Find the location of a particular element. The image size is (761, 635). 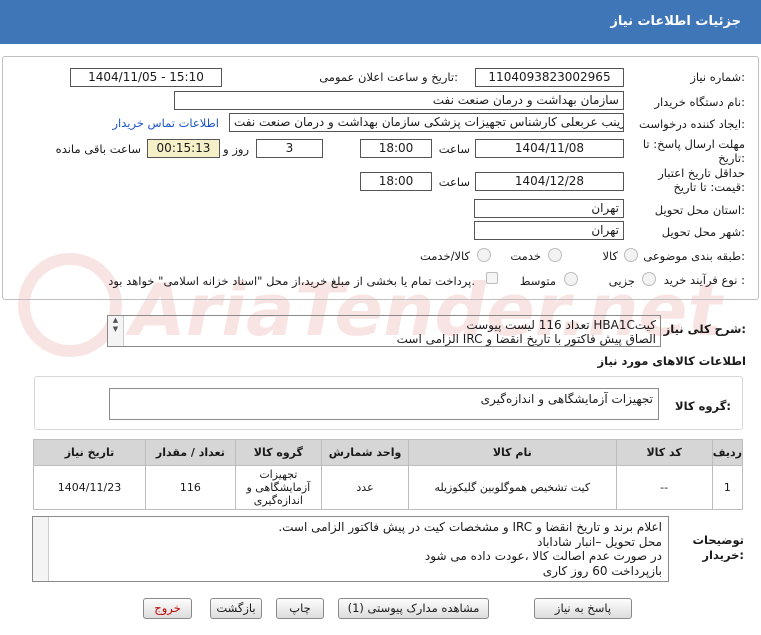

print-button: چاپ is located at coordinates (300, 608).